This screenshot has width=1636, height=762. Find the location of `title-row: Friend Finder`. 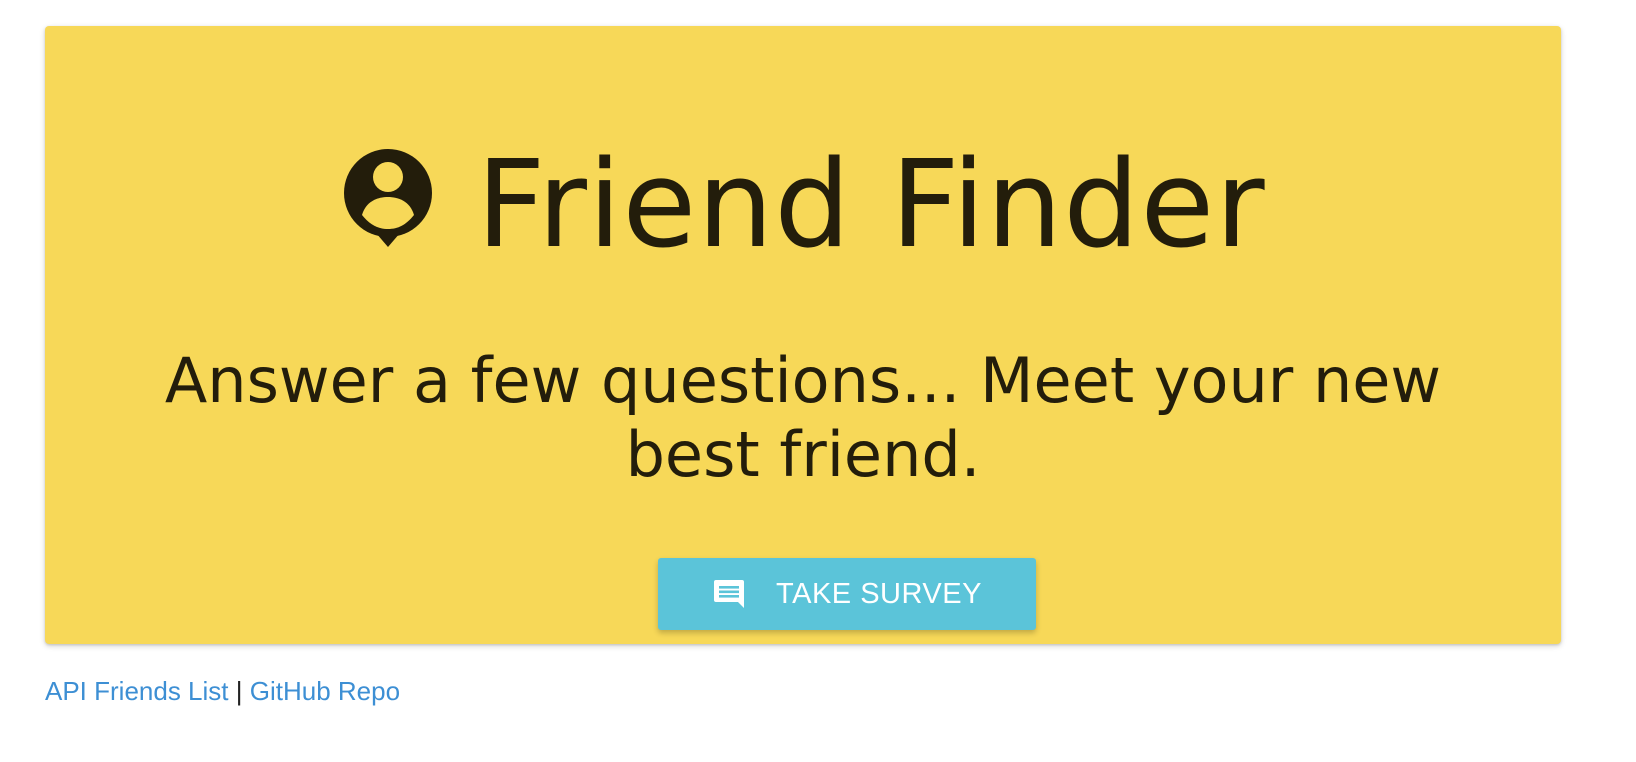

title-row: Friend Finder is located at coordinates (803, 206).